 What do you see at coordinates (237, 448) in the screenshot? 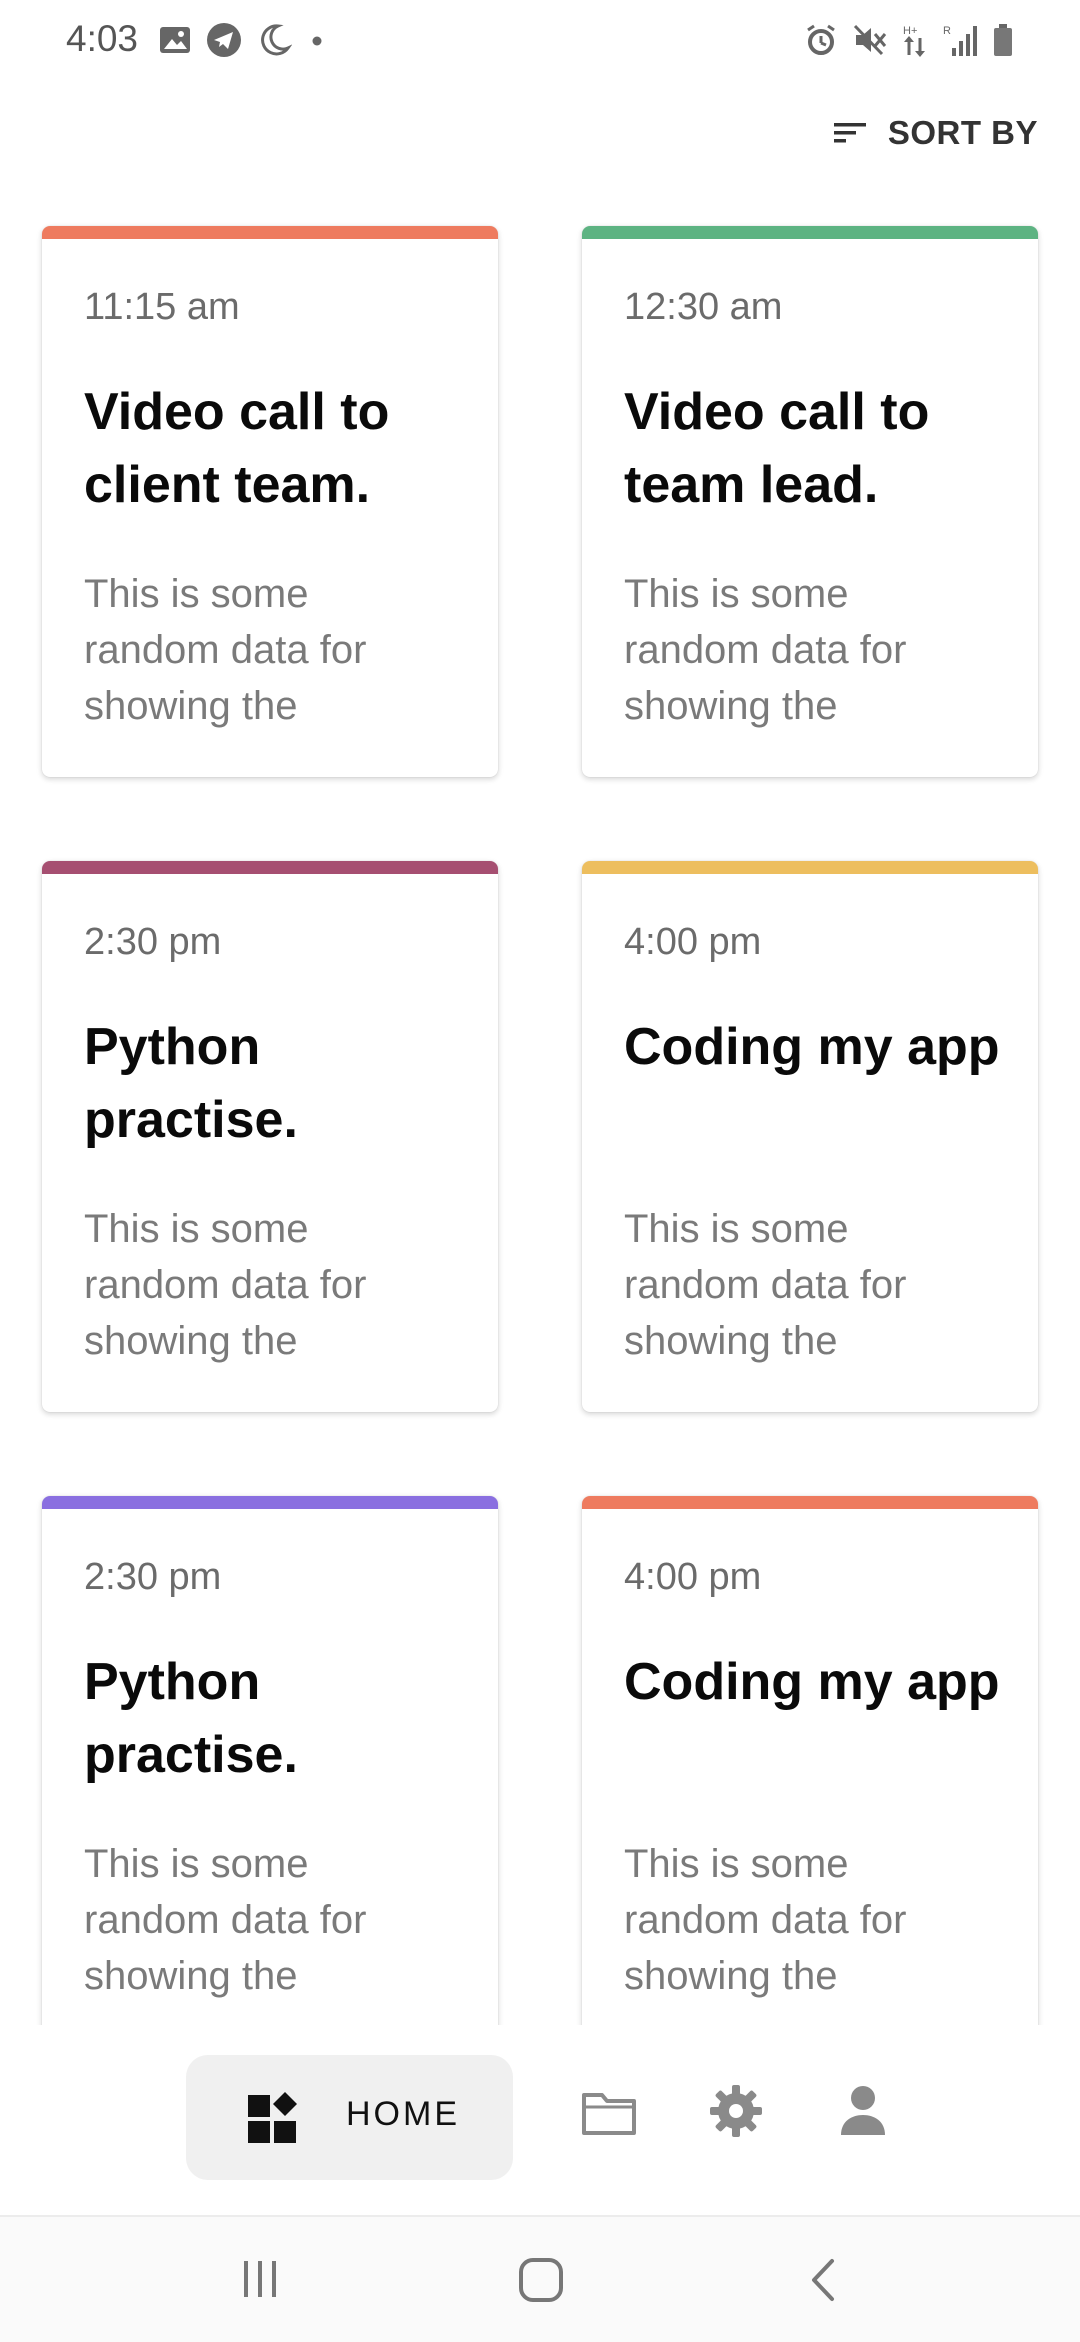
I see `card-title: Video call to client team.` at bounding box center [237, 448].